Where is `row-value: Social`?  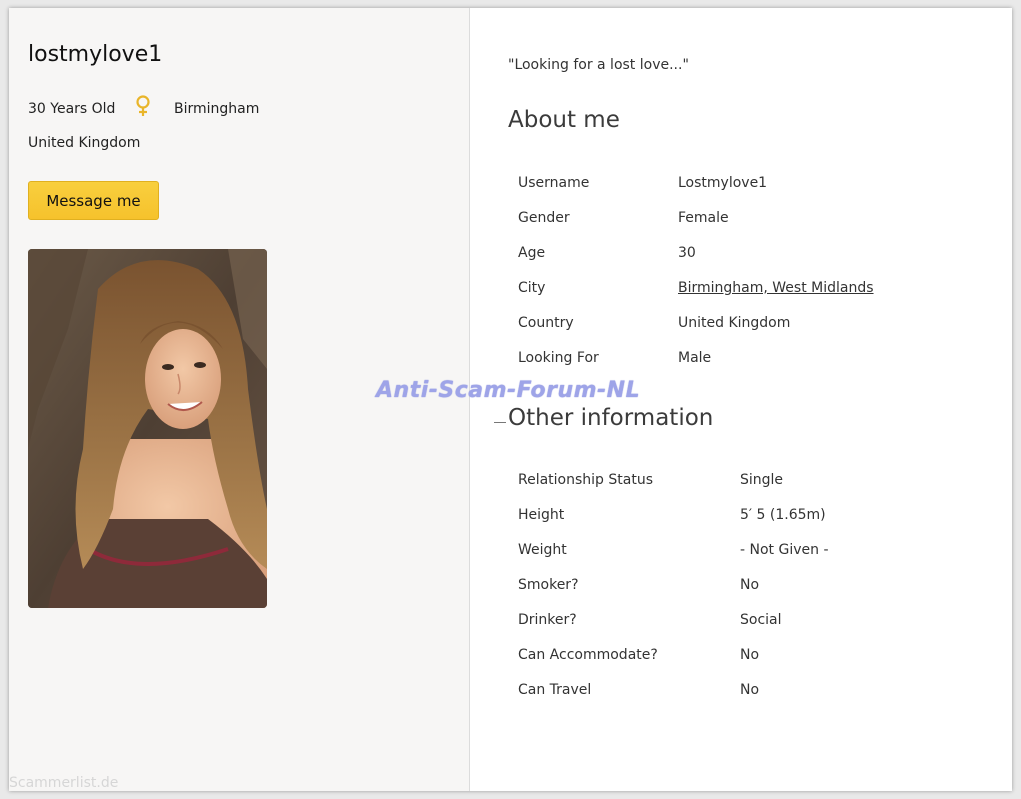 row-value: Social is located at coordinates (761, 620).